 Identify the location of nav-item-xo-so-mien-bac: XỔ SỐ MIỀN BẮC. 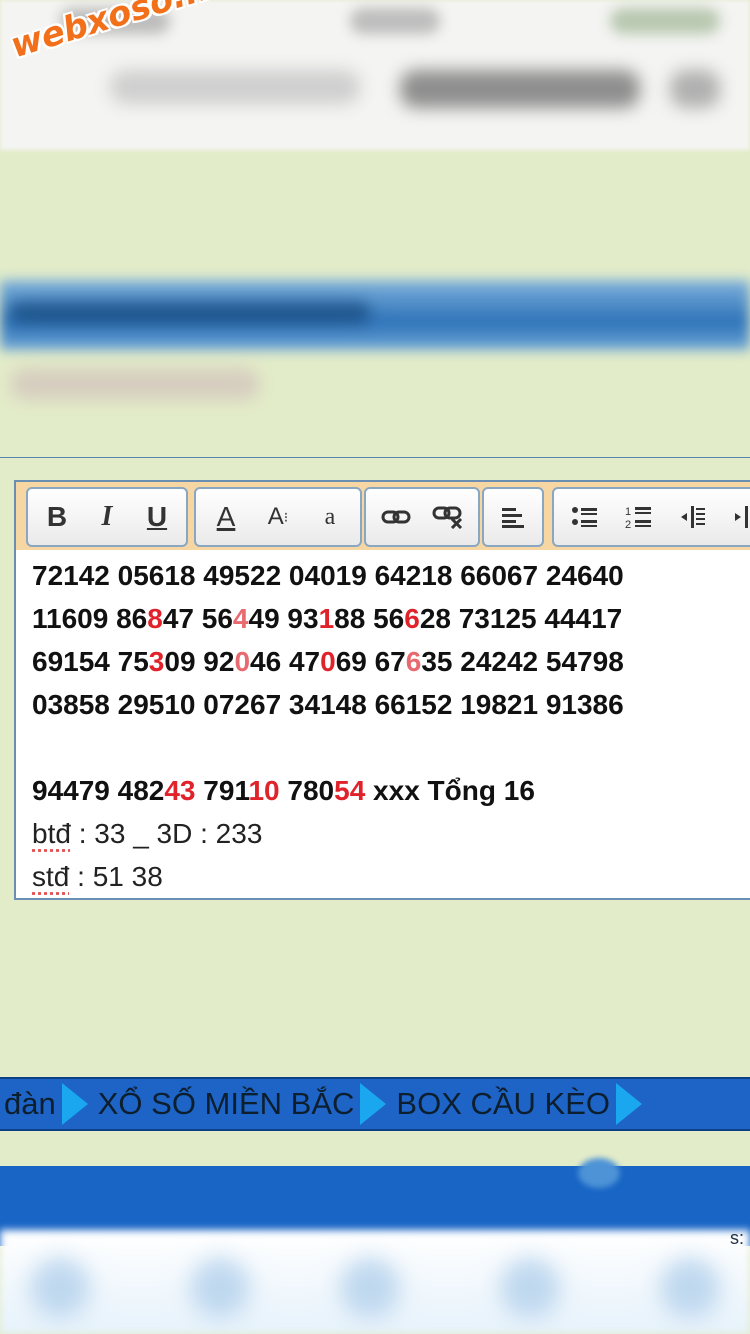
(226, 1104).